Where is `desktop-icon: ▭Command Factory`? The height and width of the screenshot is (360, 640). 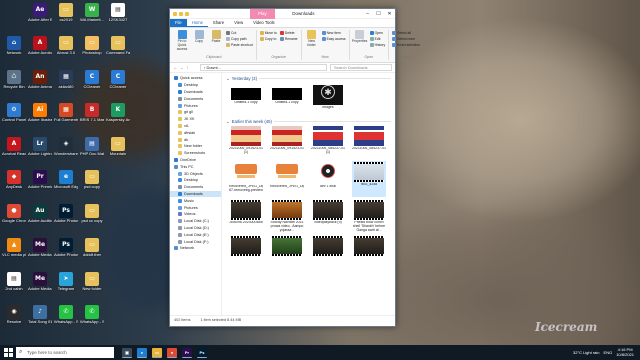
desktop-icon: ▭Command Factory is located at coordinates (118, 45).